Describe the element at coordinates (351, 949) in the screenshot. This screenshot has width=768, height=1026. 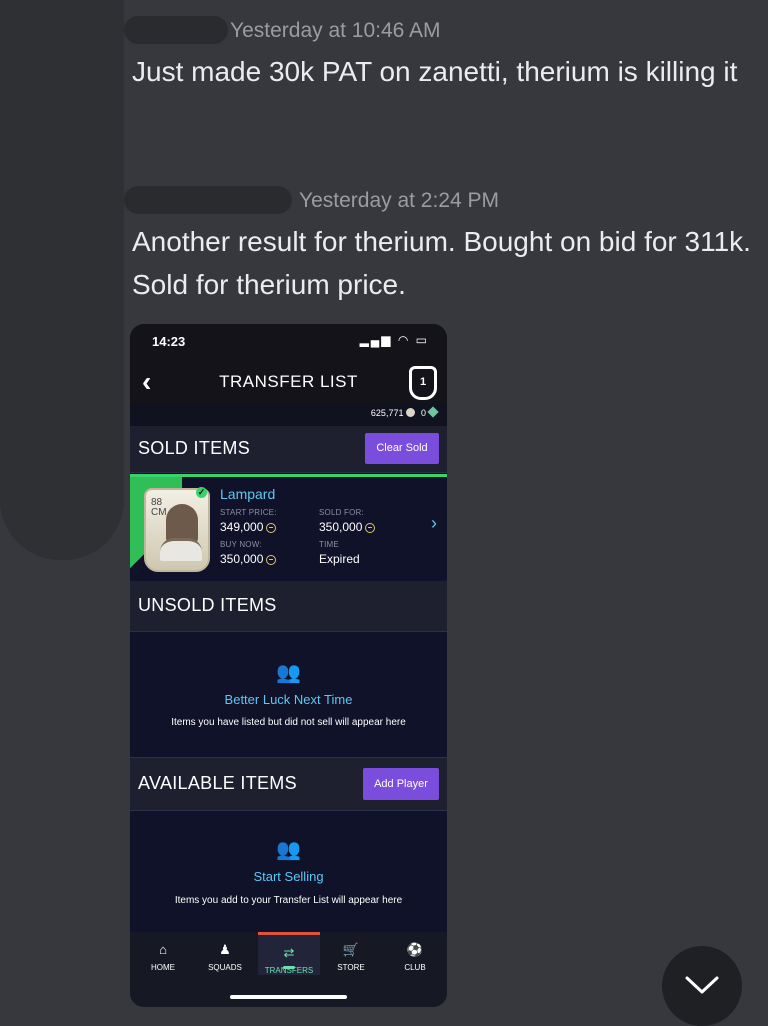
I see `cart-icon: 🛒` at that location.